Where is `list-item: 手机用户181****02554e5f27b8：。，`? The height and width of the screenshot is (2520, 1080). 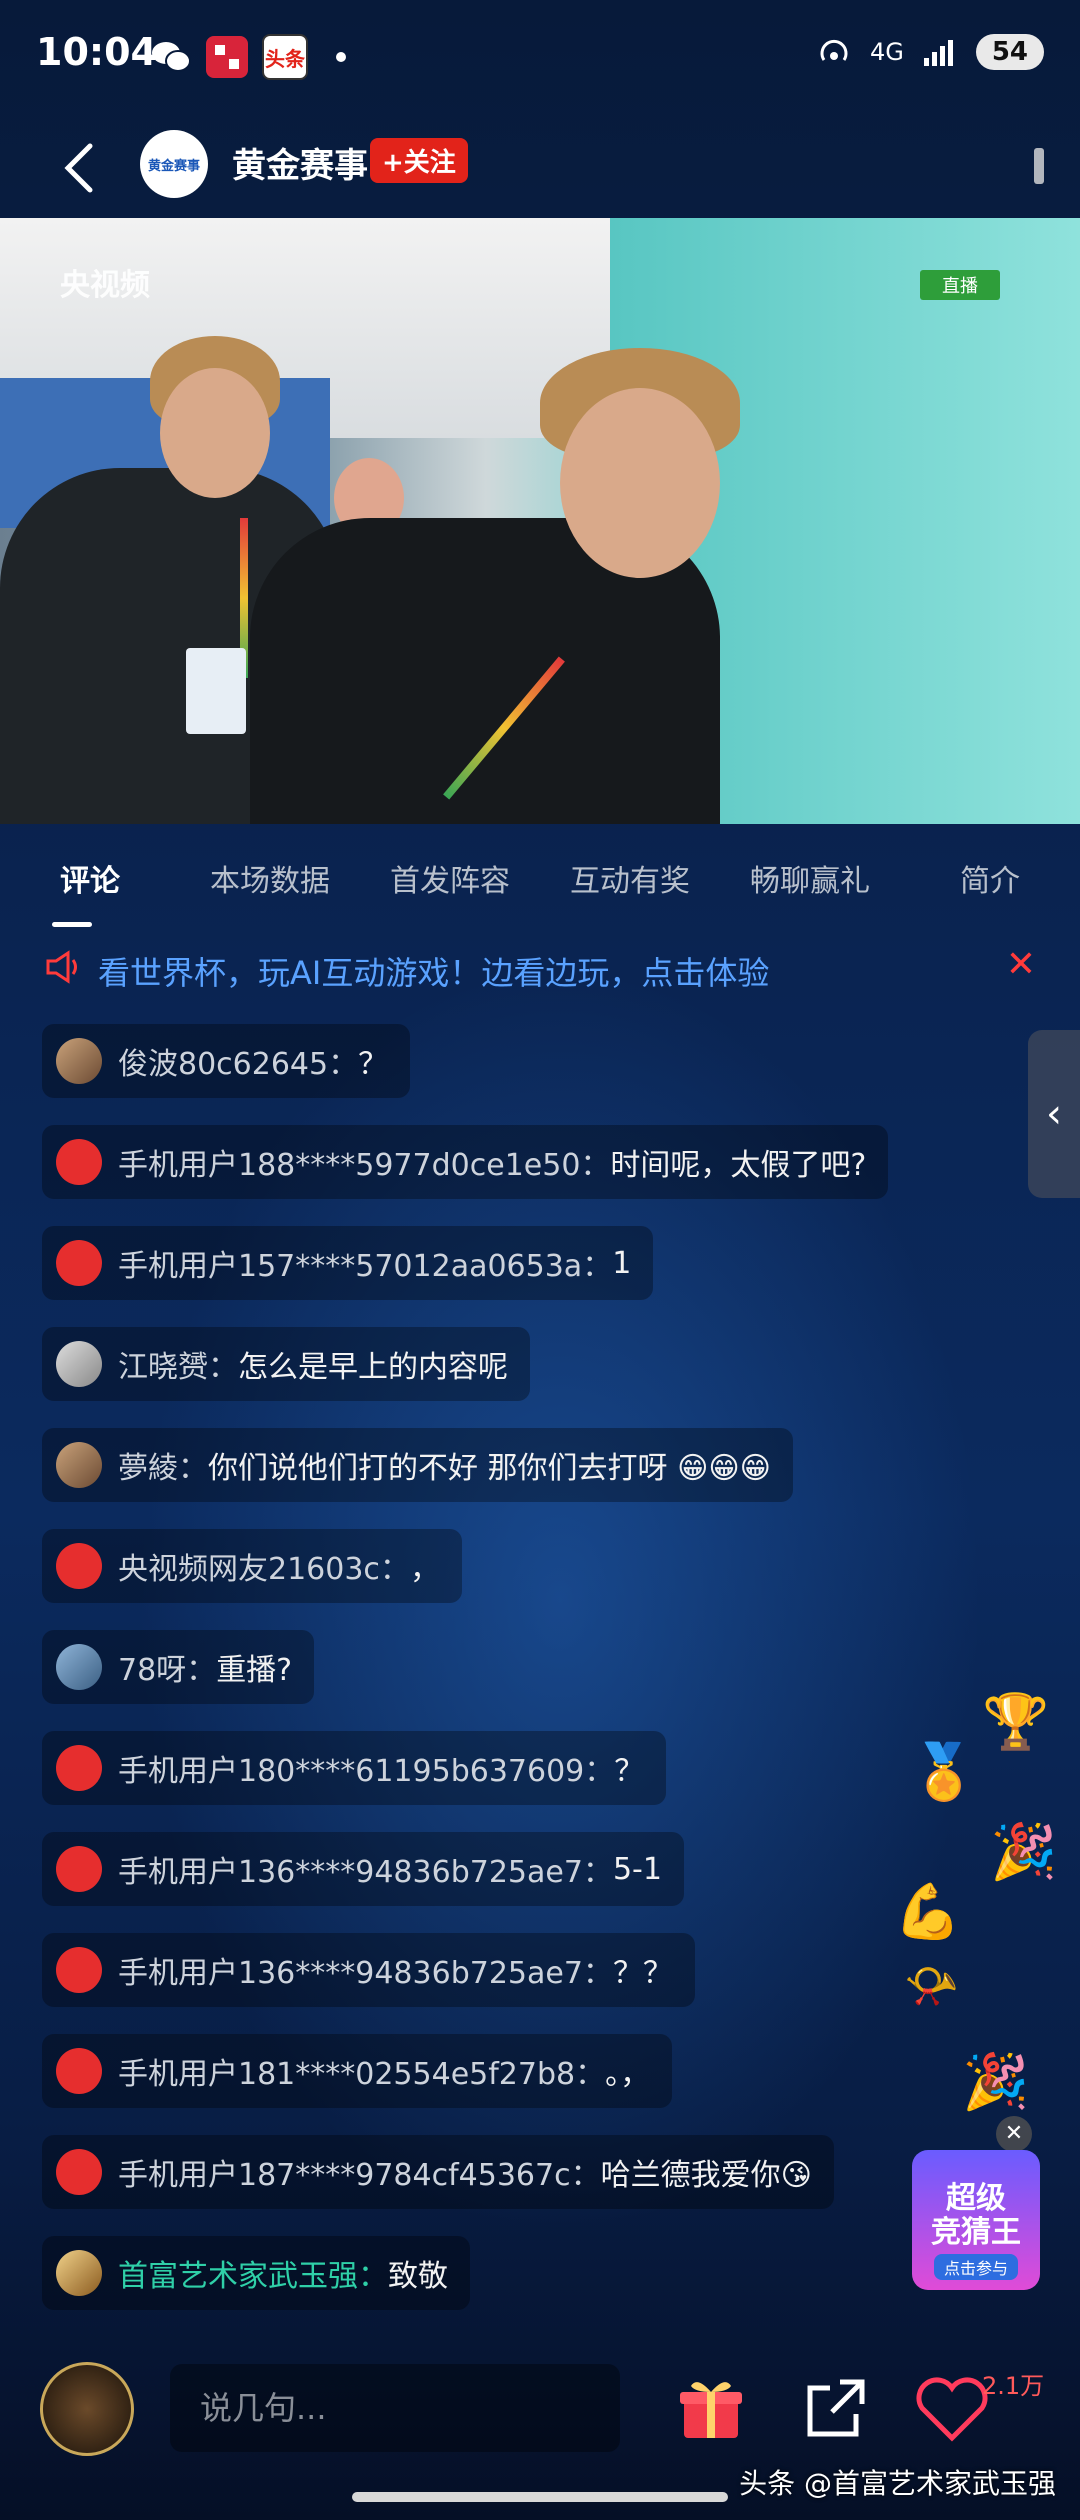
list-item: 手机用户181****02554e5f27b8：。， is located at coordinates (357, 2071).